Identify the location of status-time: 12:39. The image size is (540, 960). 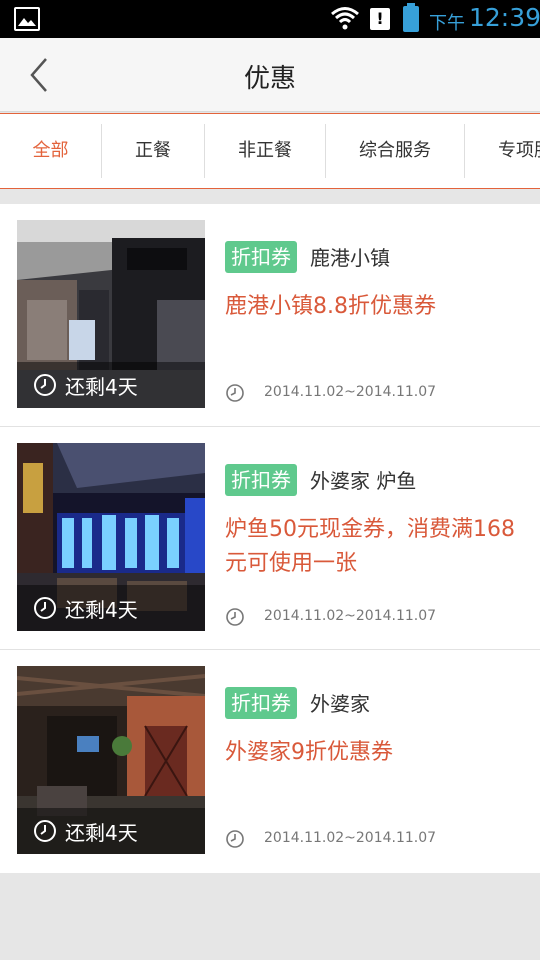
(504, 17).